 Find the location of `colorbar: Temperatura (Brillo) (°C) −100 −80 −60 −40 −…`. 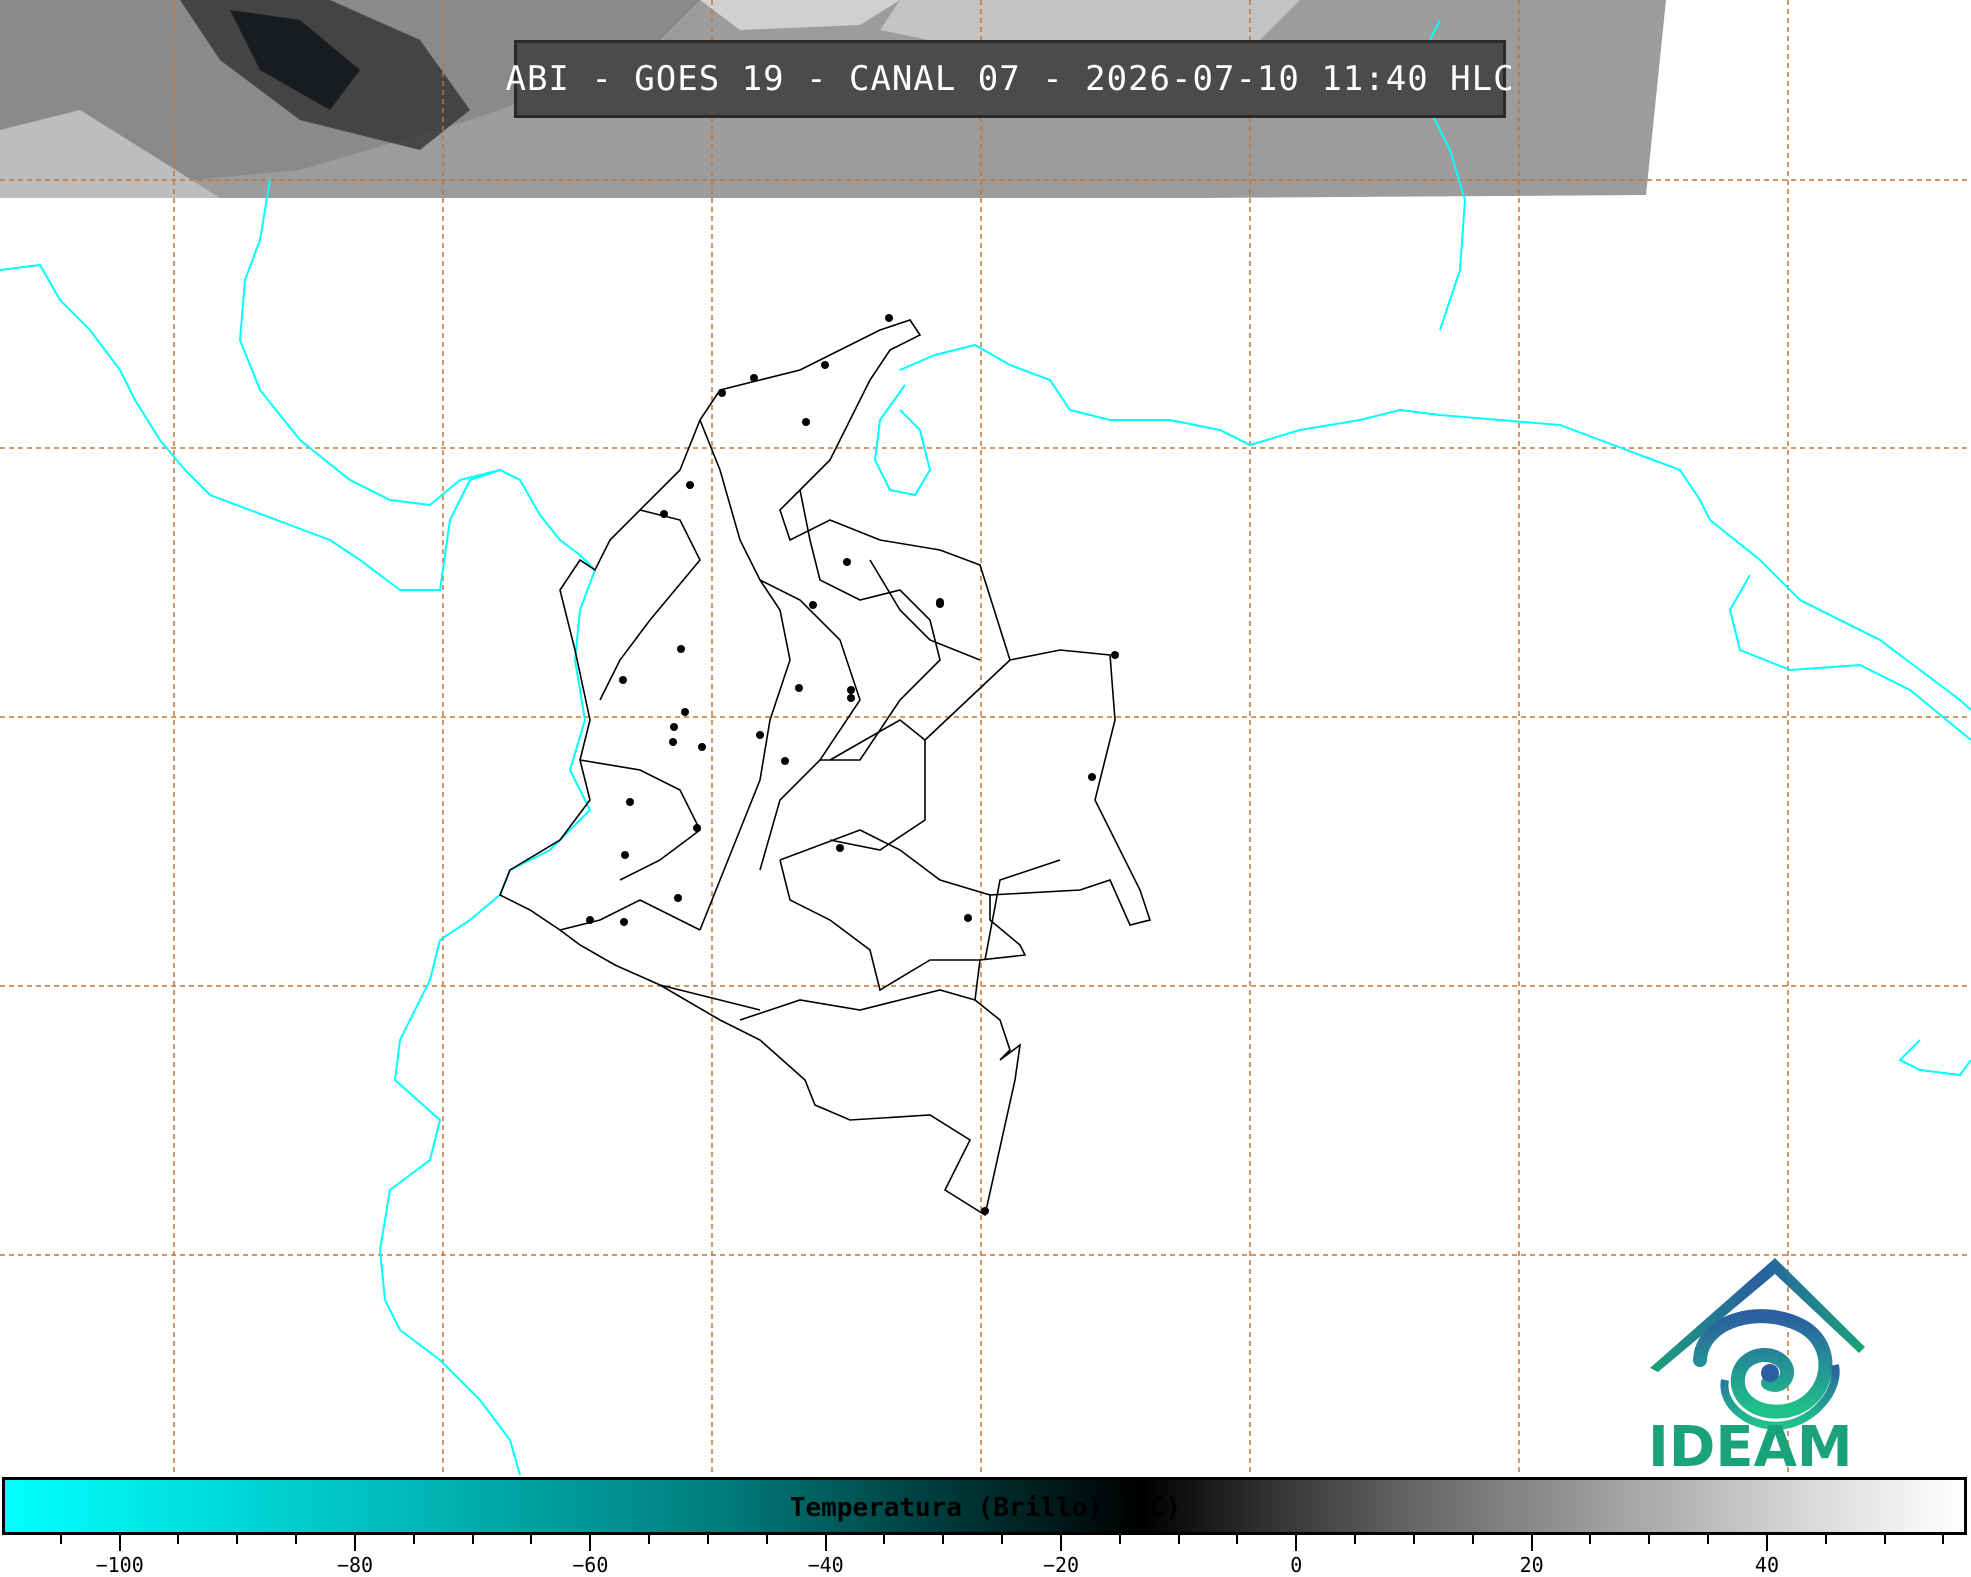

colorbar: Temperatura (Brillo) (°C) −100 −80 −60 −40 −… is located at coordinates (985, 1526).